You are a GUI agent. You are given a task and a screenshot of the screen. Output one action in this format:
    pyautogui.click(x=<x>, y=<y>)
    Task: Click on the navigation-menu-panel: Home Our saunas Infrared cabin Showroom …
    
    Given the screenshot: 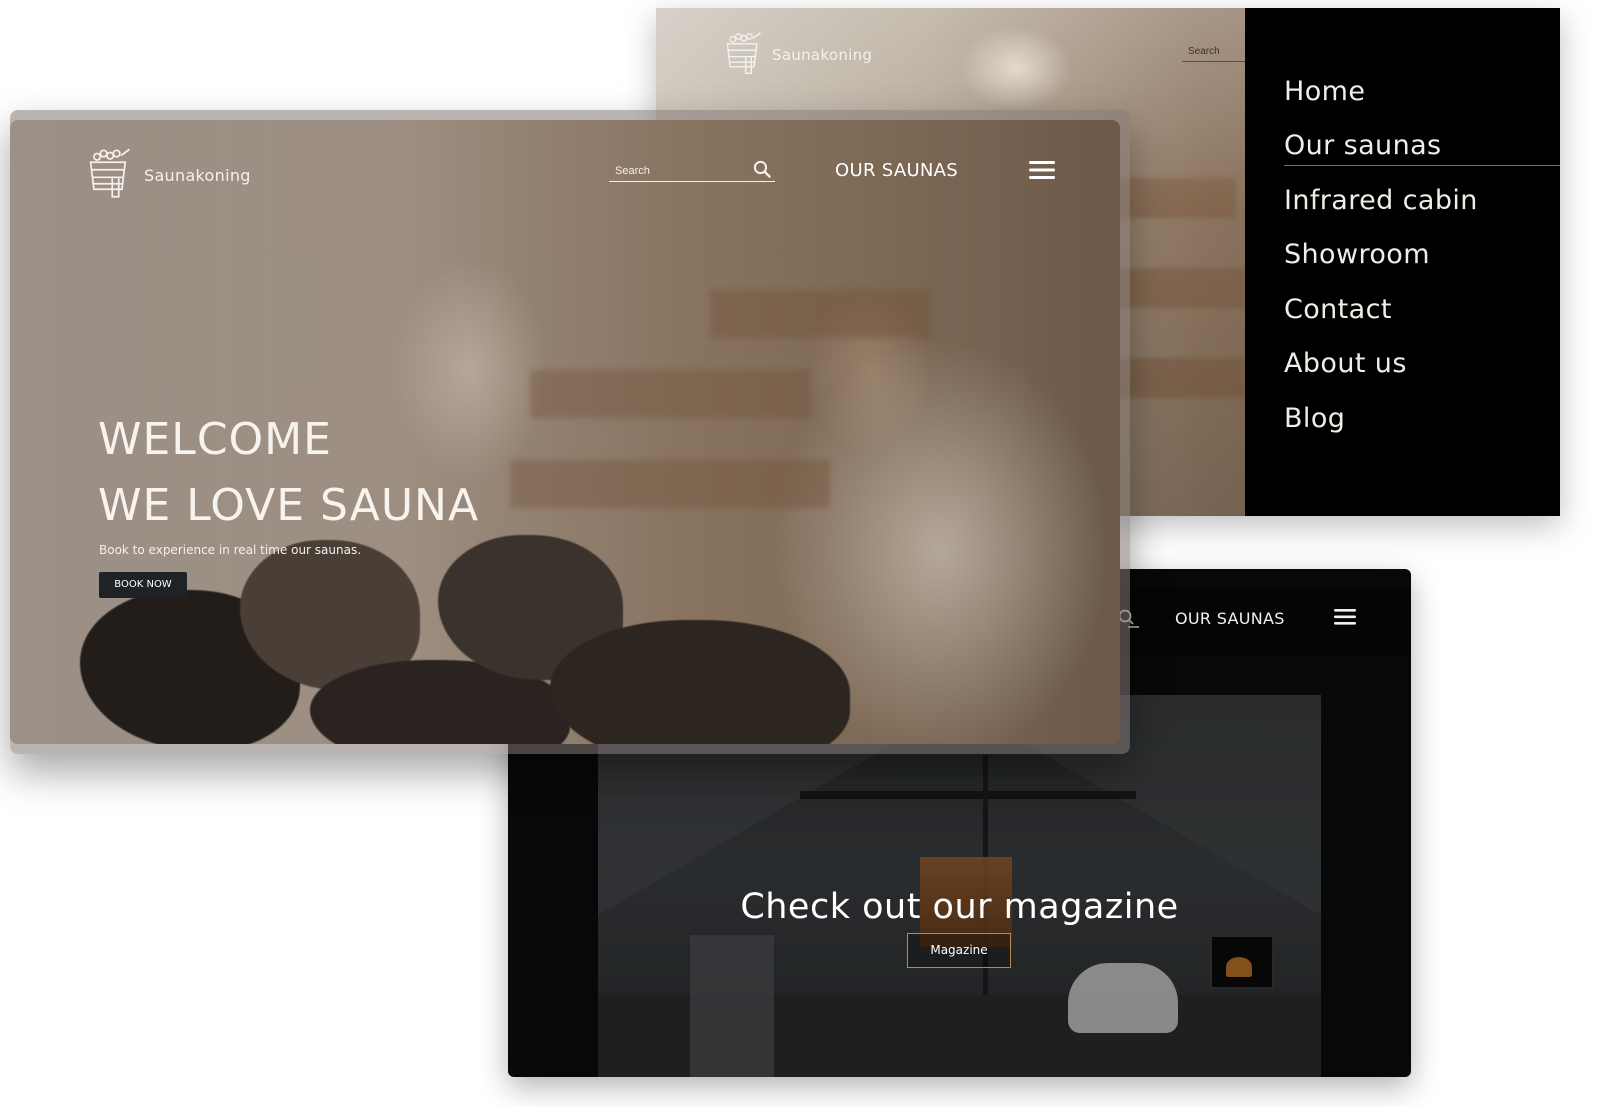 What is the action you would take?
    pyautogui.click(x=1402, y=262)
    